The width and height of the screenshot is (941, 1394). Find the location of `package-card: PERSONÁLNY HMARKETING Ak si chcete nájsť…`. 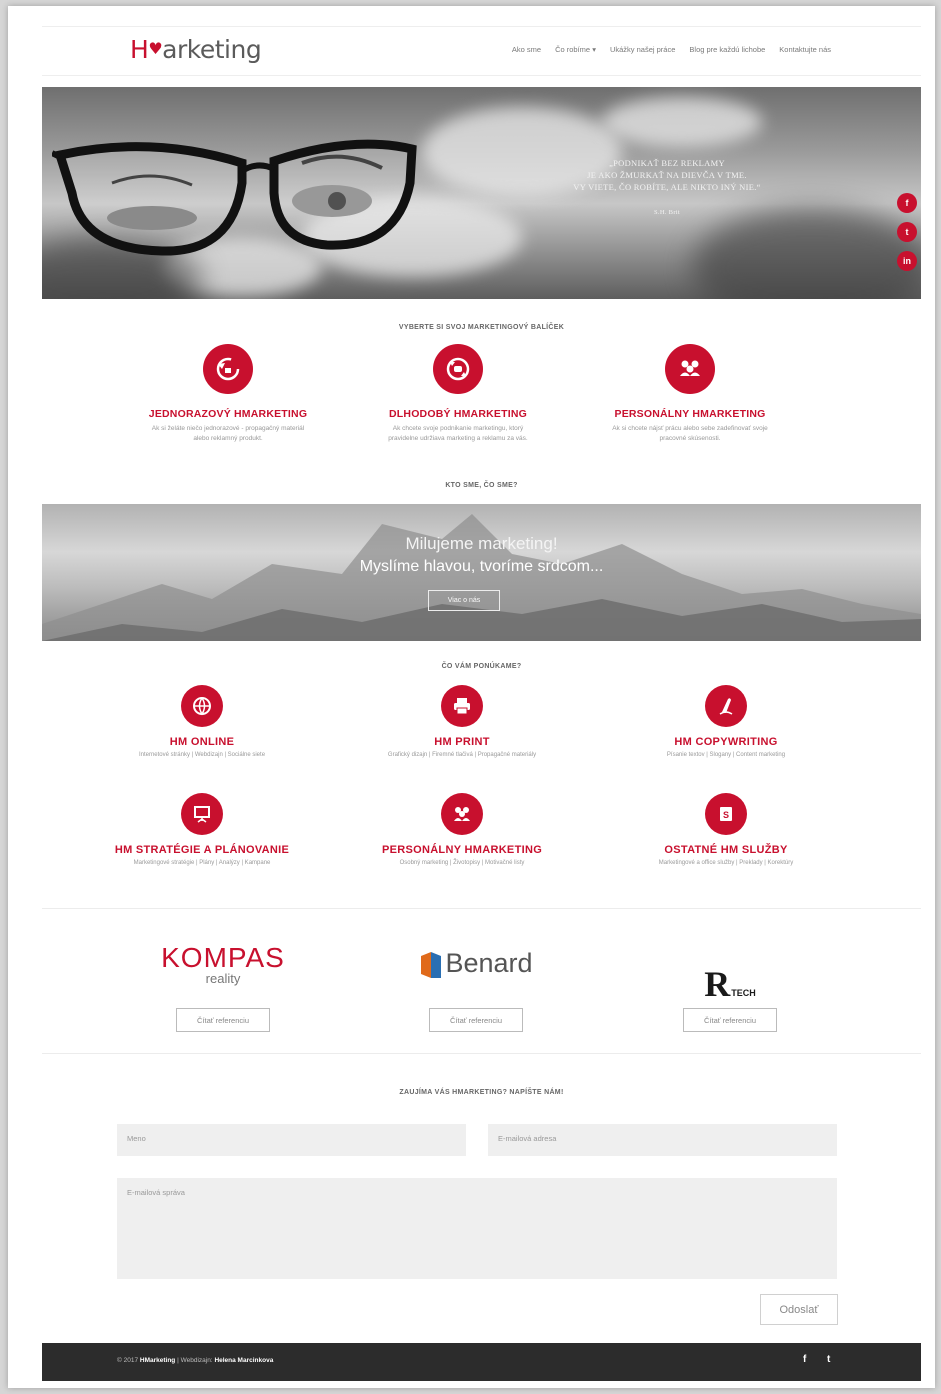

package-card: PERSONÁLNY HMARKETING Ak si chcete nájsť… is located at coordinates (690, 394).